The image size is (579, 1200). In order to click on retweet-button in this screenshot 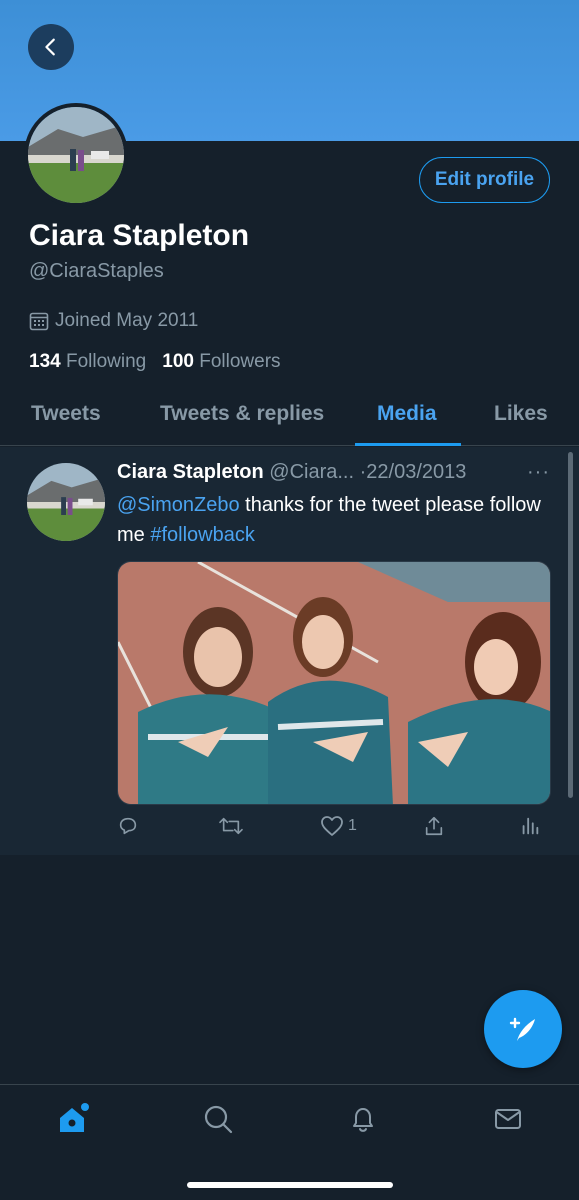, I will do `click(231, 826)`.